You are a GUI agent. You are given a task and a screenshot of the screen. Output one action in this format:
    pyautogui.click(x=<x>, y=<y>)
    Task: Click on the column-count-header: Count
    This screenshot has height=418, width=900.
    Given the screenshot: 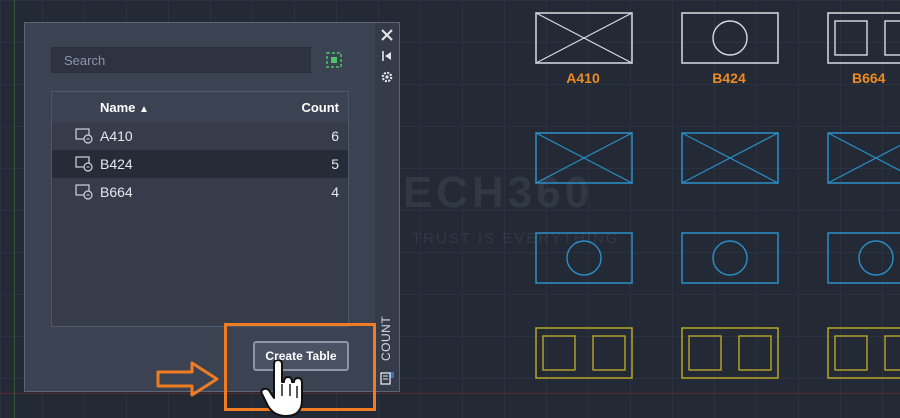 What is the action you would take?
    pyautogui.click(x=320, y=107)
    